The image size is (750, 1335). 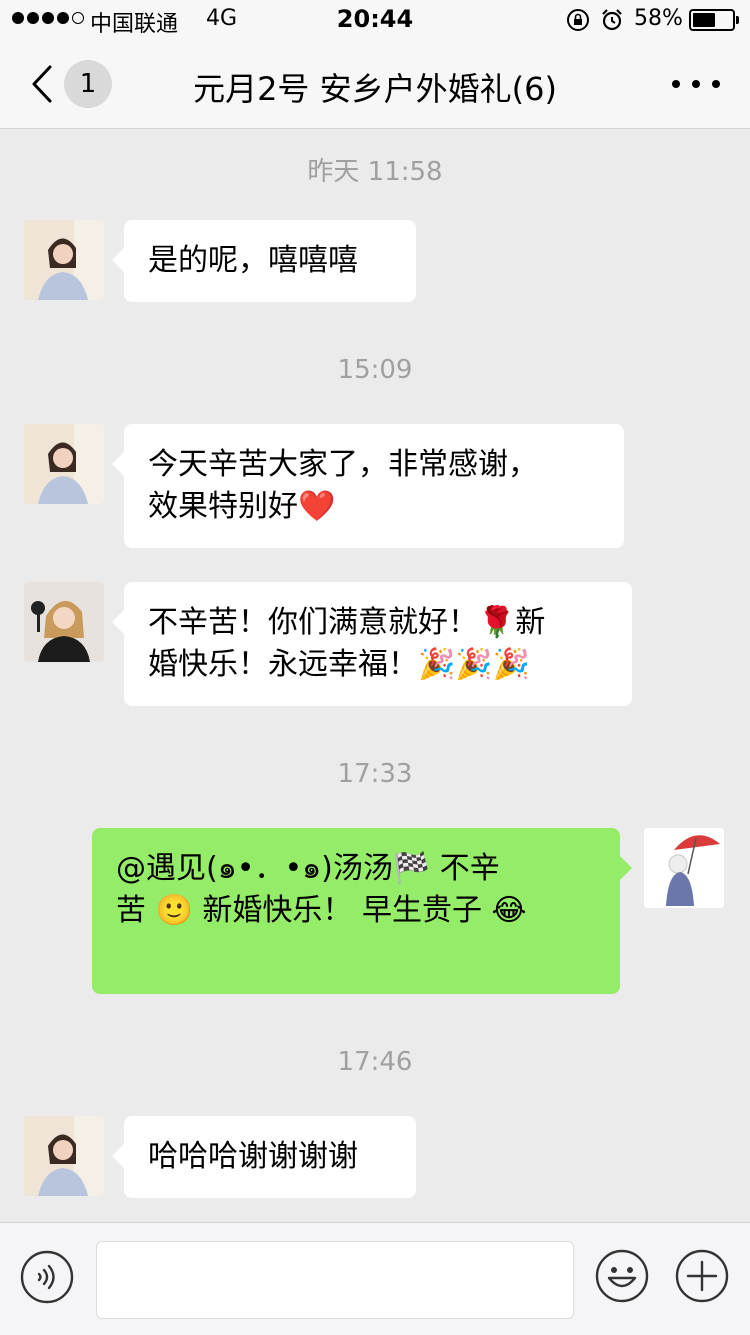 What do you see at coordinates (343, 464) in the screenshot?
I see `message-text: 今天辛苦大家了，非常感谢，` at bounding box center [343, 464].